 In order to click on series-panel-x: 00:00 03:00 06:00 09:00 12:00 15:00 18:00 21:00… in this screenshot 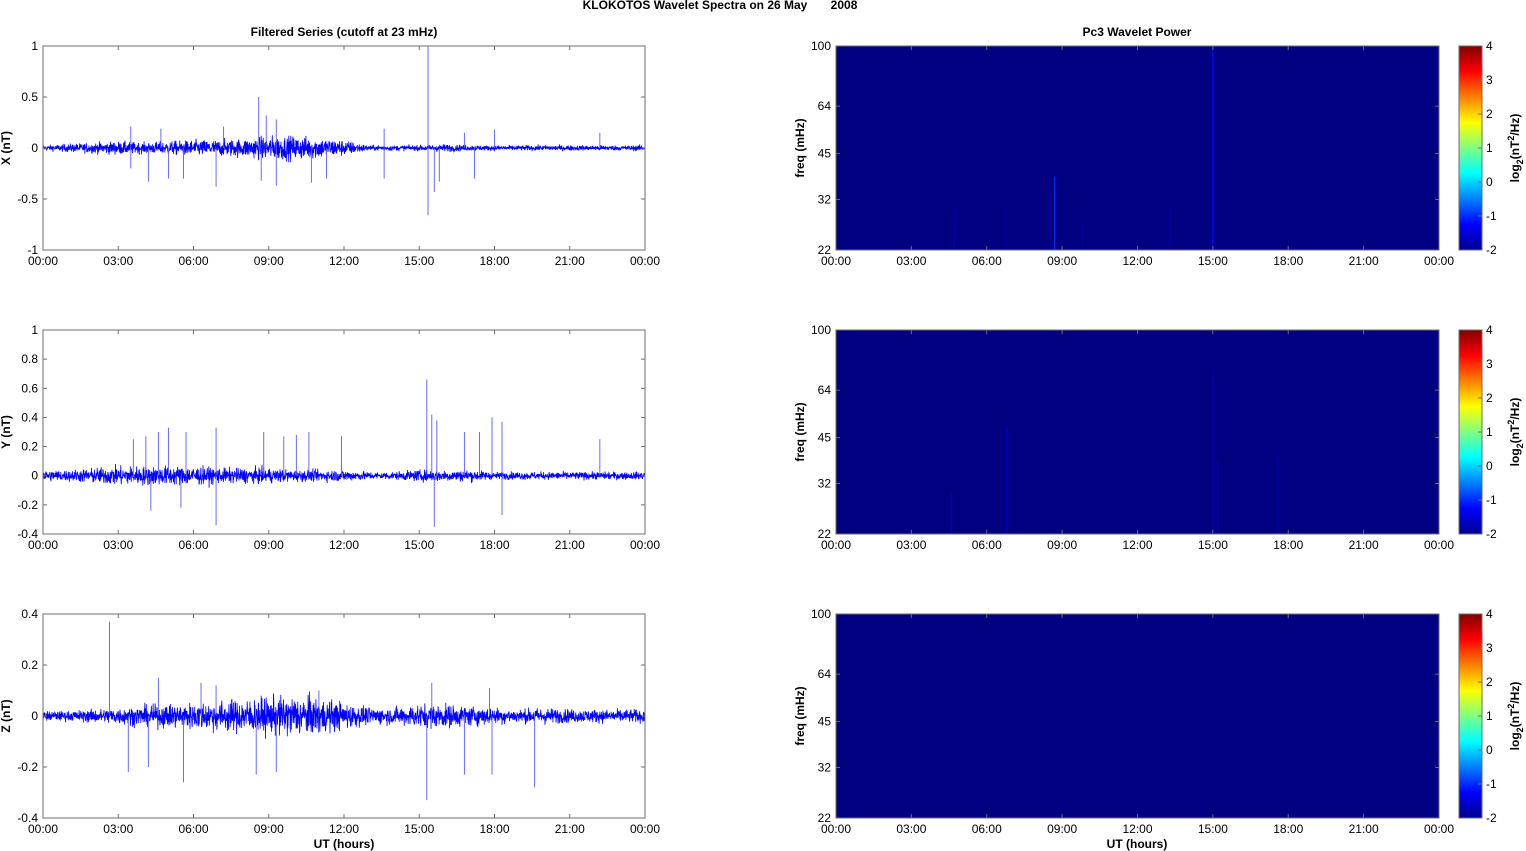, I will do `click(330, 153)`.